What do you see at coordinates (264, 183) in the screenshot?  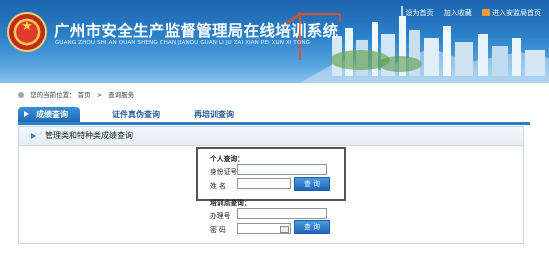 I see `name-input` at bounding box center [264, 183].